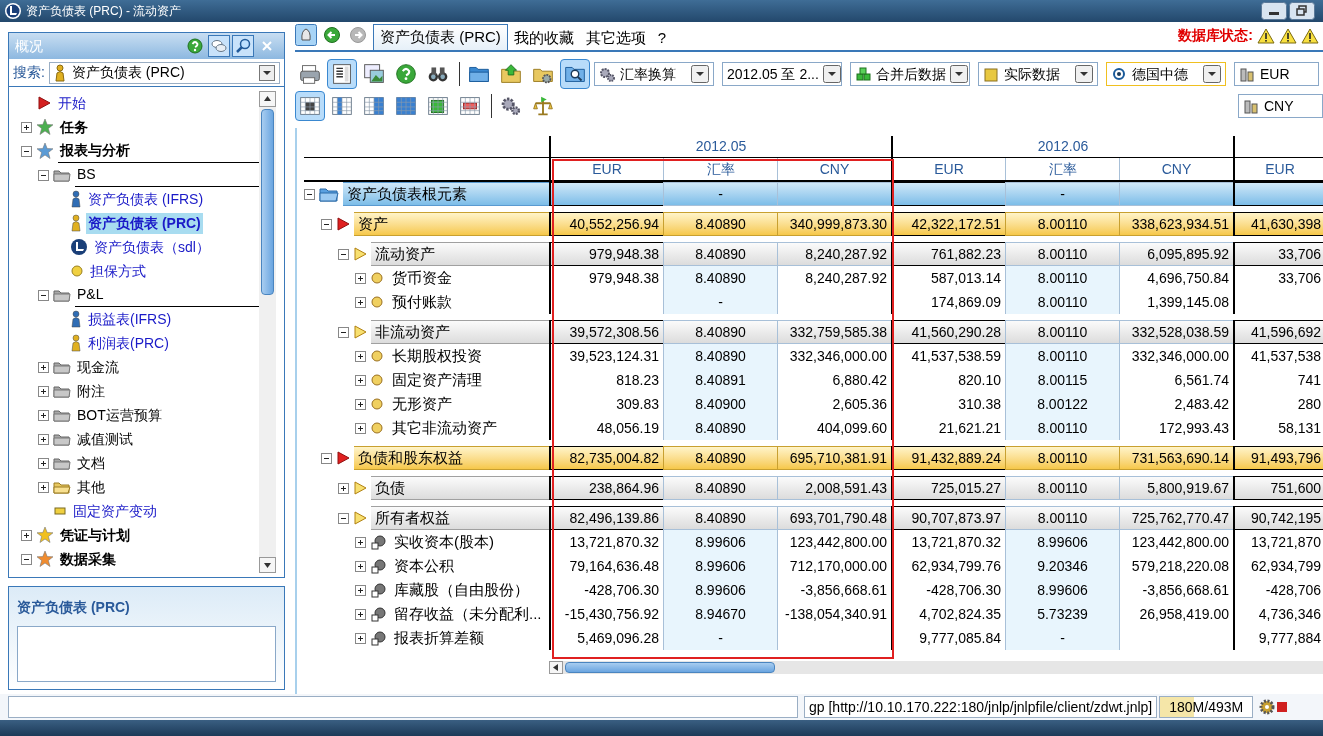 This screenshot has height=736, width=1323. What do you see at coordinates (451, 458) in the screenshot?
I see `row-label: 负债和股东权益` at bounding box center [451, 458].